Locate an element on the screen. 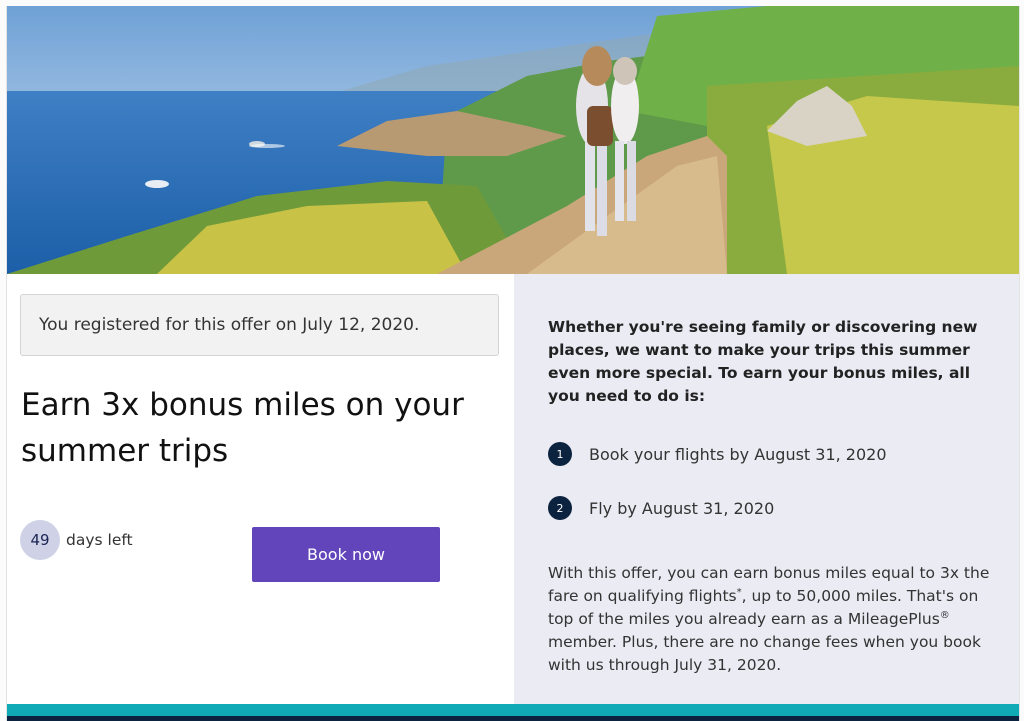  offer-title: Earn 3x bonus miles on your summer trips is located at coordinates (242, 428).